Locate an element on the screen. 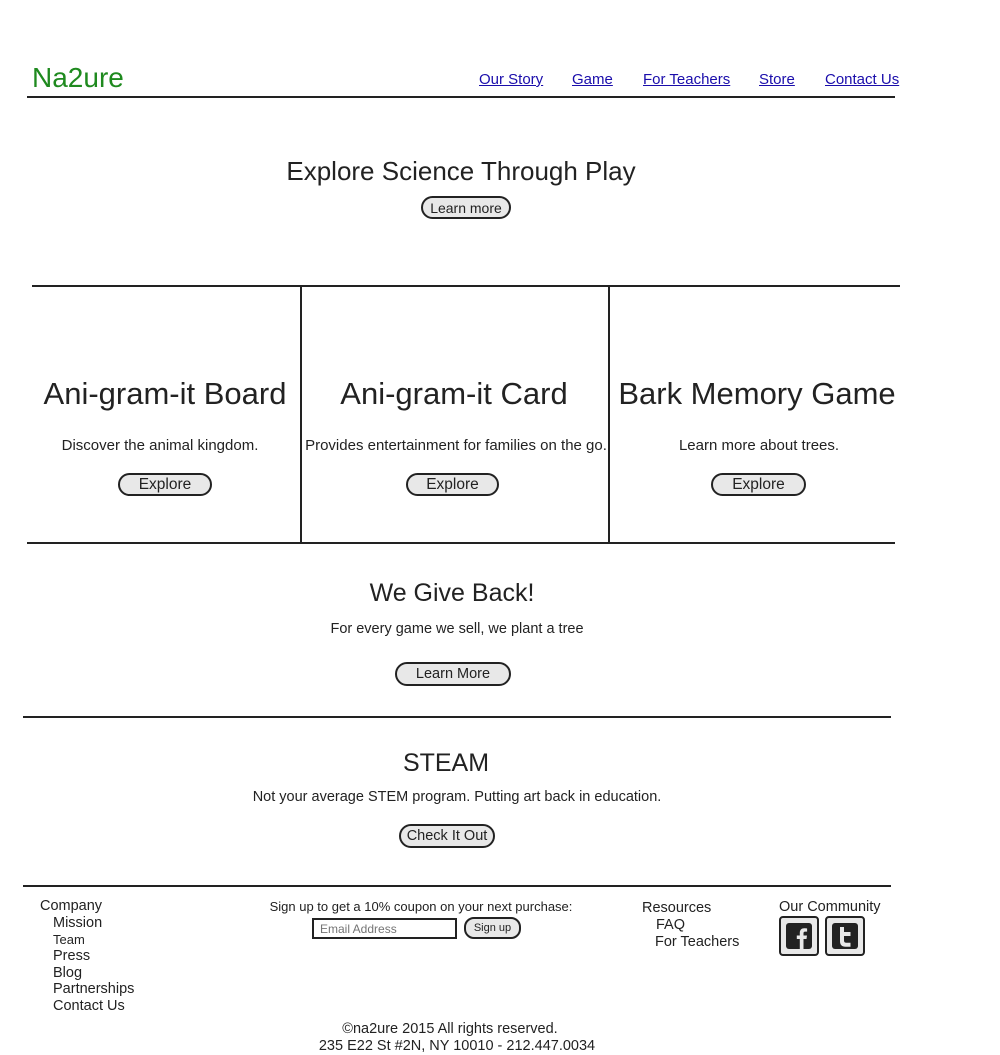 The height and width of the screenshot is (1055, 1000). footer-link-mission: Mission is located at coordinates (77, 923).